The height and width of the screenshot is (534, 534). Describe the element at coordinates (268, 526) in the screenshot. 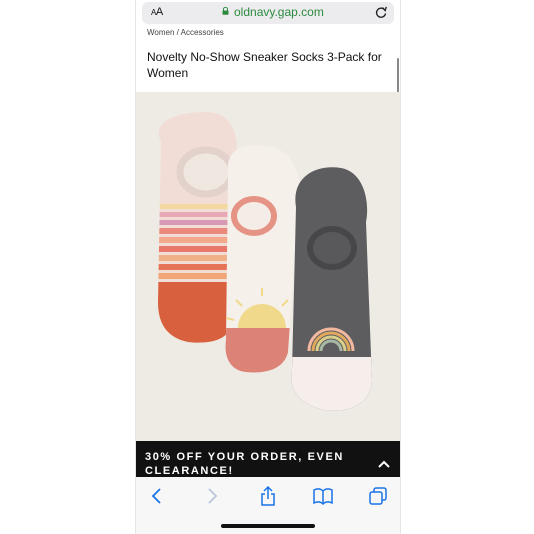

I see `home-indicator` at that location.